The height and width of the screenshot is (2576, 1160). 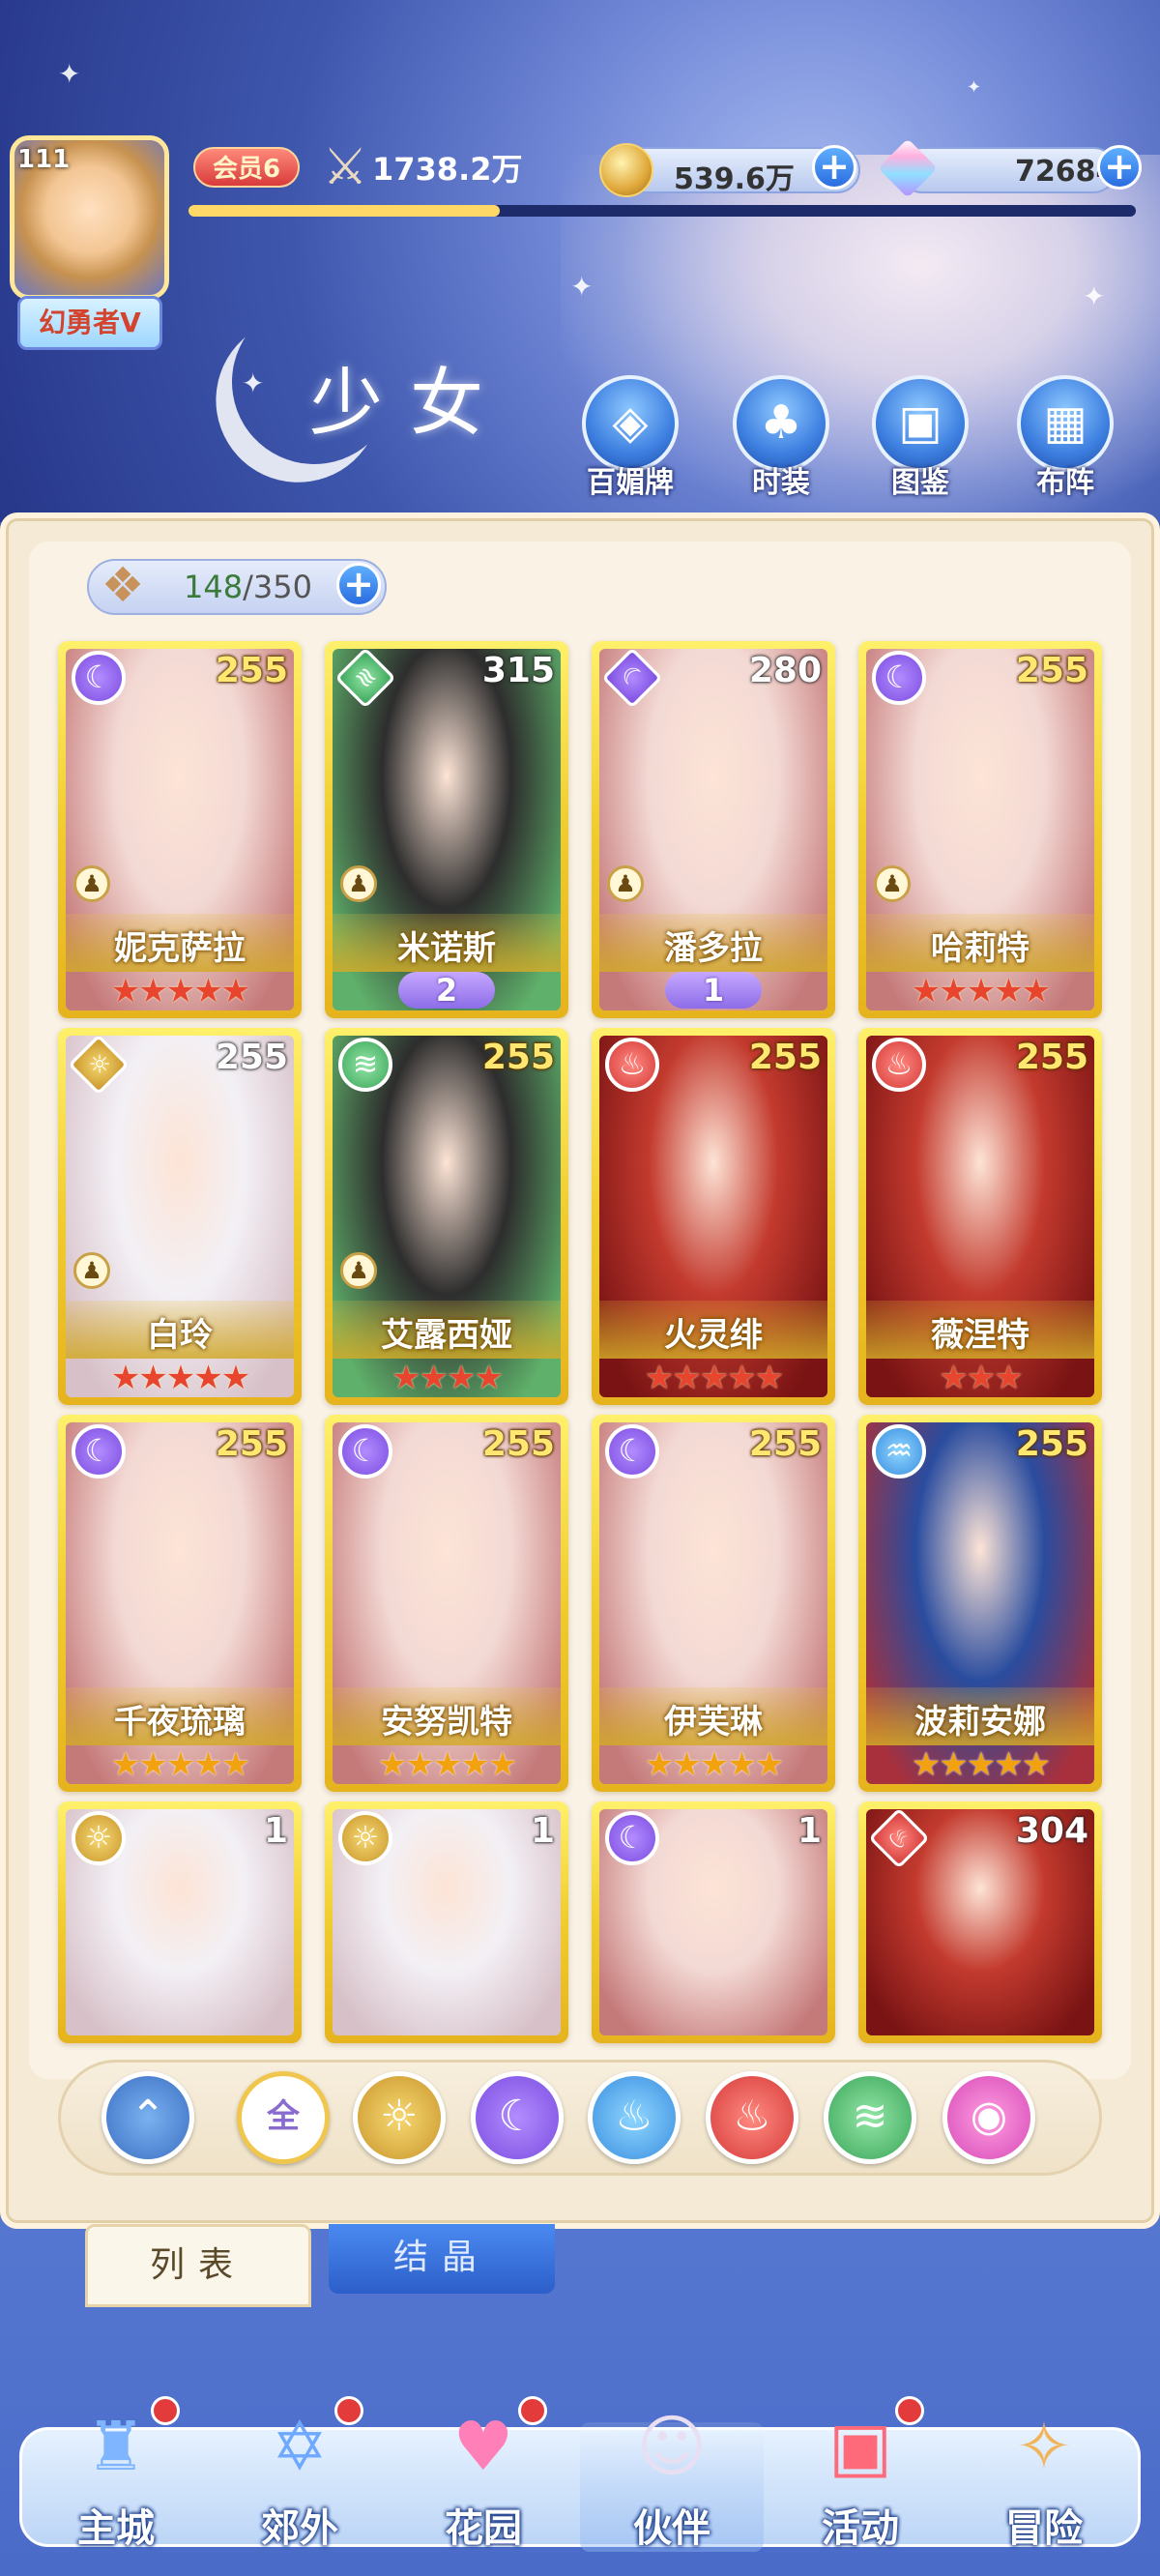 What do you see at coordinates (1044, 2446) in the screenshot?
I see `compass-icon: ✧` at bounding box center [1044, 2446].